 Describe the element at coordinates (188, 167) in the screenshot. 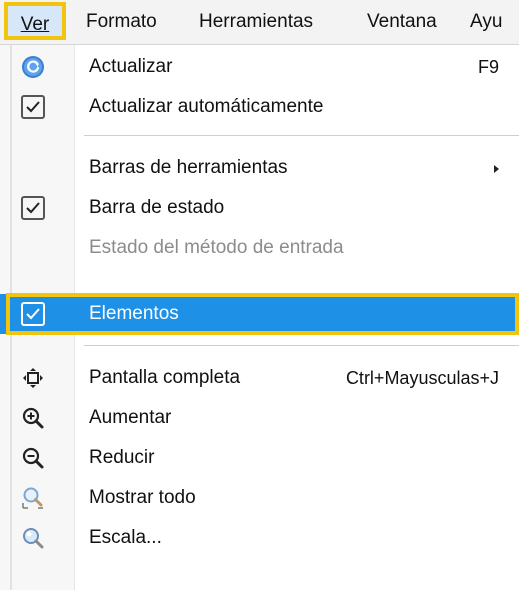

I see `menu-item-label: Barras de herramientas` at that location.